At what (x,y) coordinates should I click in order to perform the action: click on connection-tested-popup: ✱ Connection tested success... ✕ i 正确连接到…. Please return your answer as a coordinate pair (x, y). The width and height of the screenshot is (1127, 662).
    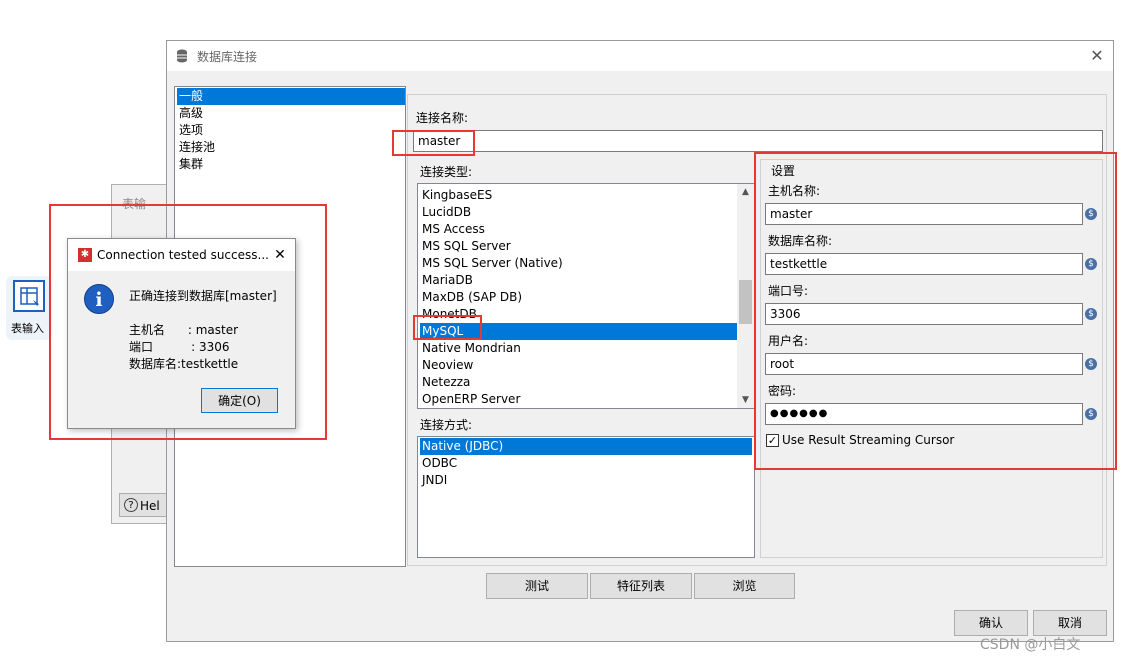
    Looking at the image, I should click on (181, 333).